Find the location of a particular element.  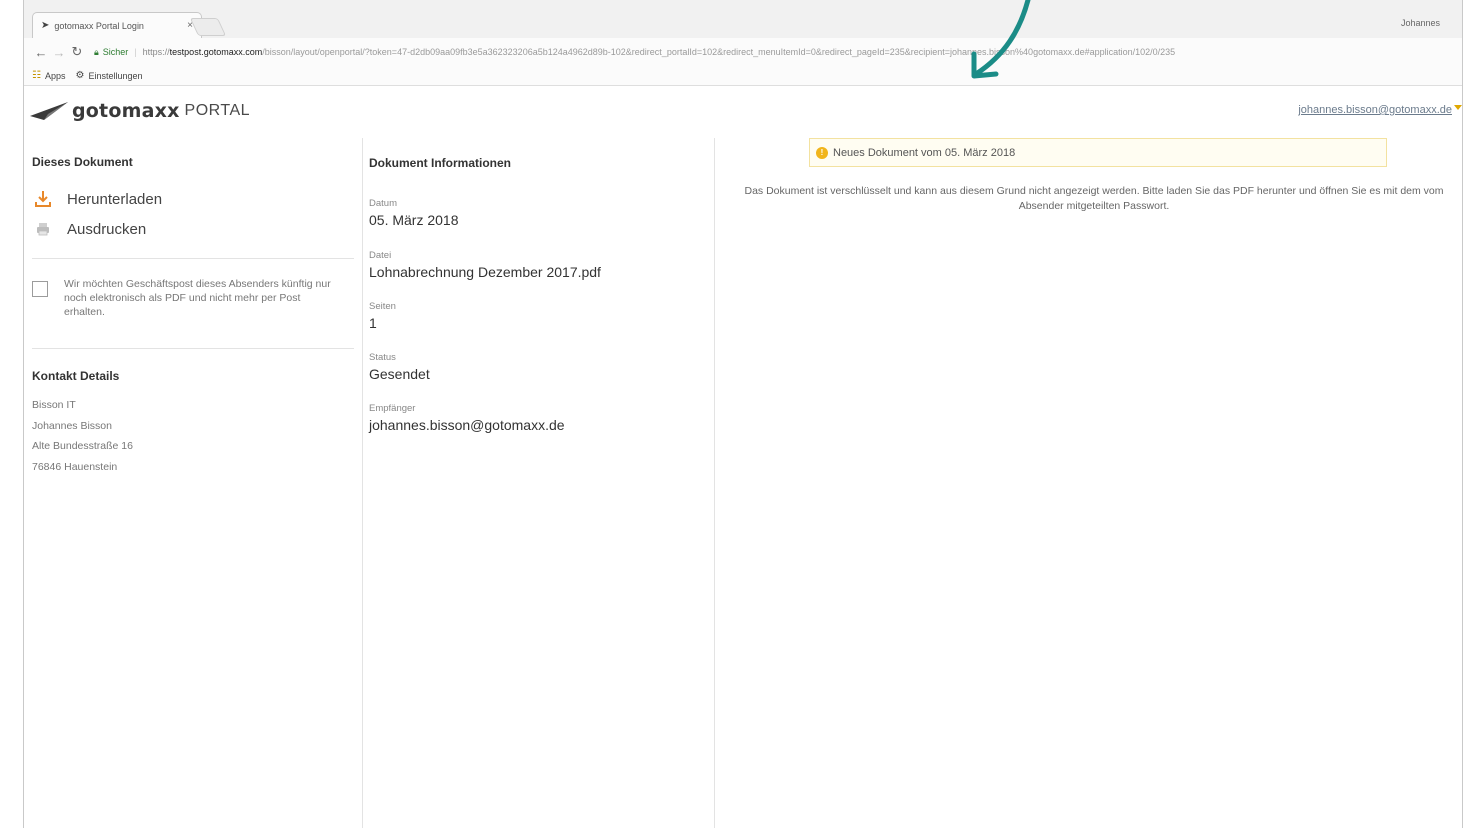

reload-icon: ↻ is located at coordinates (77, 52).